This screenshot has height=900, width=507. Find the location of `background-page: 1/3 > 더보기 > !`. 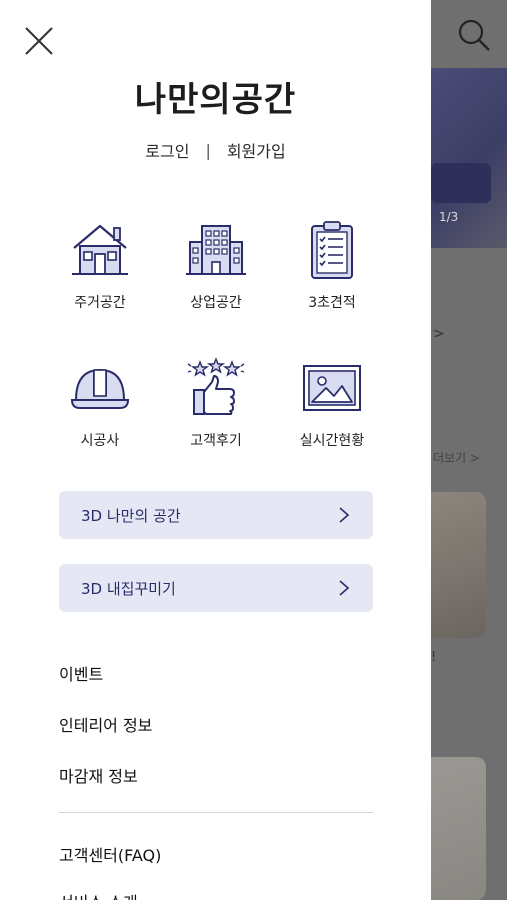

background-page: 1/3 > 더보기 > ! is located at coordinates (469, 450).